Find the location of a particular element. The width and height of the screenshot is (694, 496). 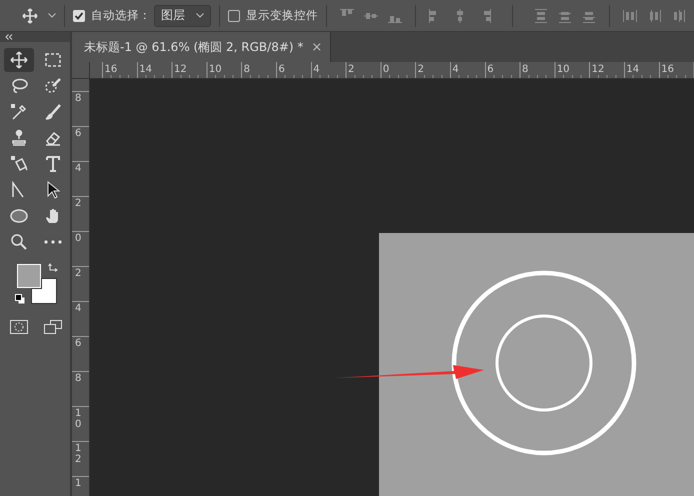

show-transform-checkbox is located at coordinates (234, 16).